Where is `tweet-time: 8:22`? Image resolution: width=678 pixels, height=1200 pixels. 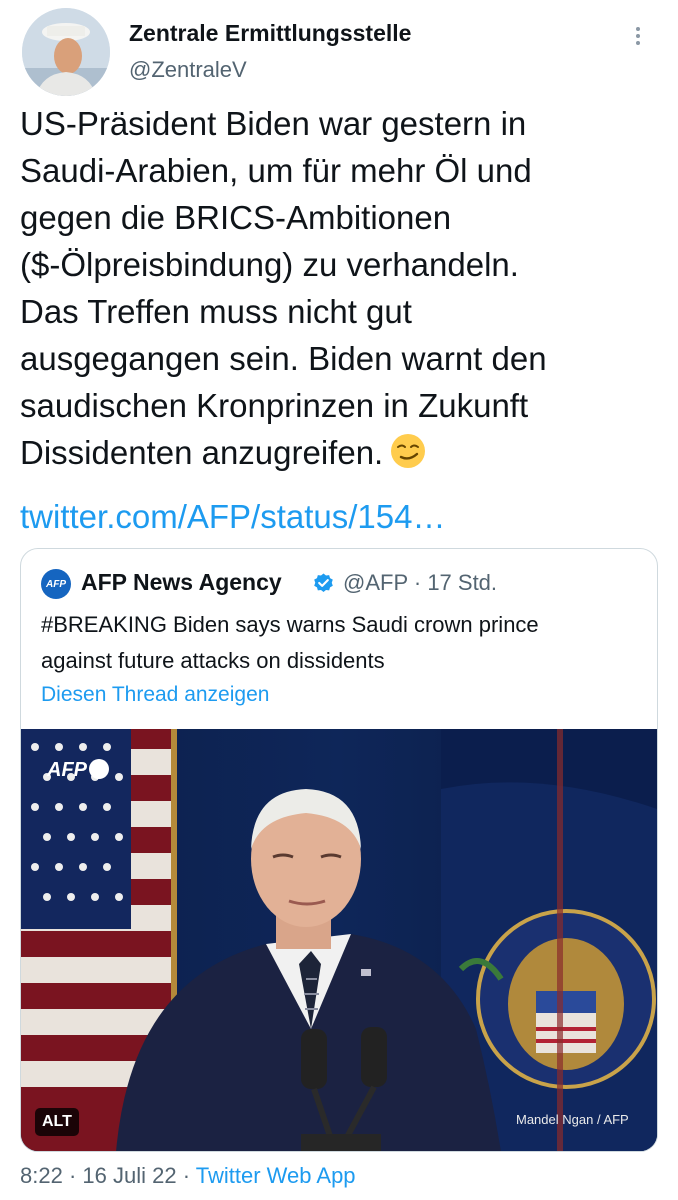 tweet-time: 8:22 is located at coordinates (41, 1175).